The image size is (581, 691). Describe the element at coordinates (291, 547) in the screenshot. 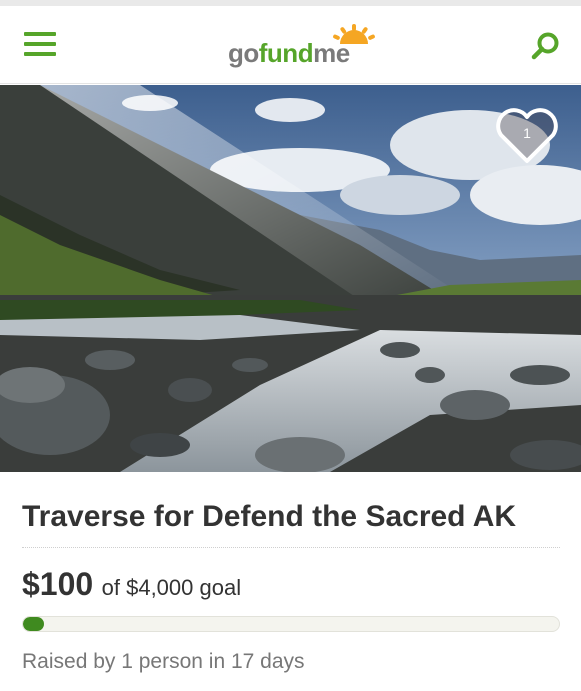

I see `divider` at that location.